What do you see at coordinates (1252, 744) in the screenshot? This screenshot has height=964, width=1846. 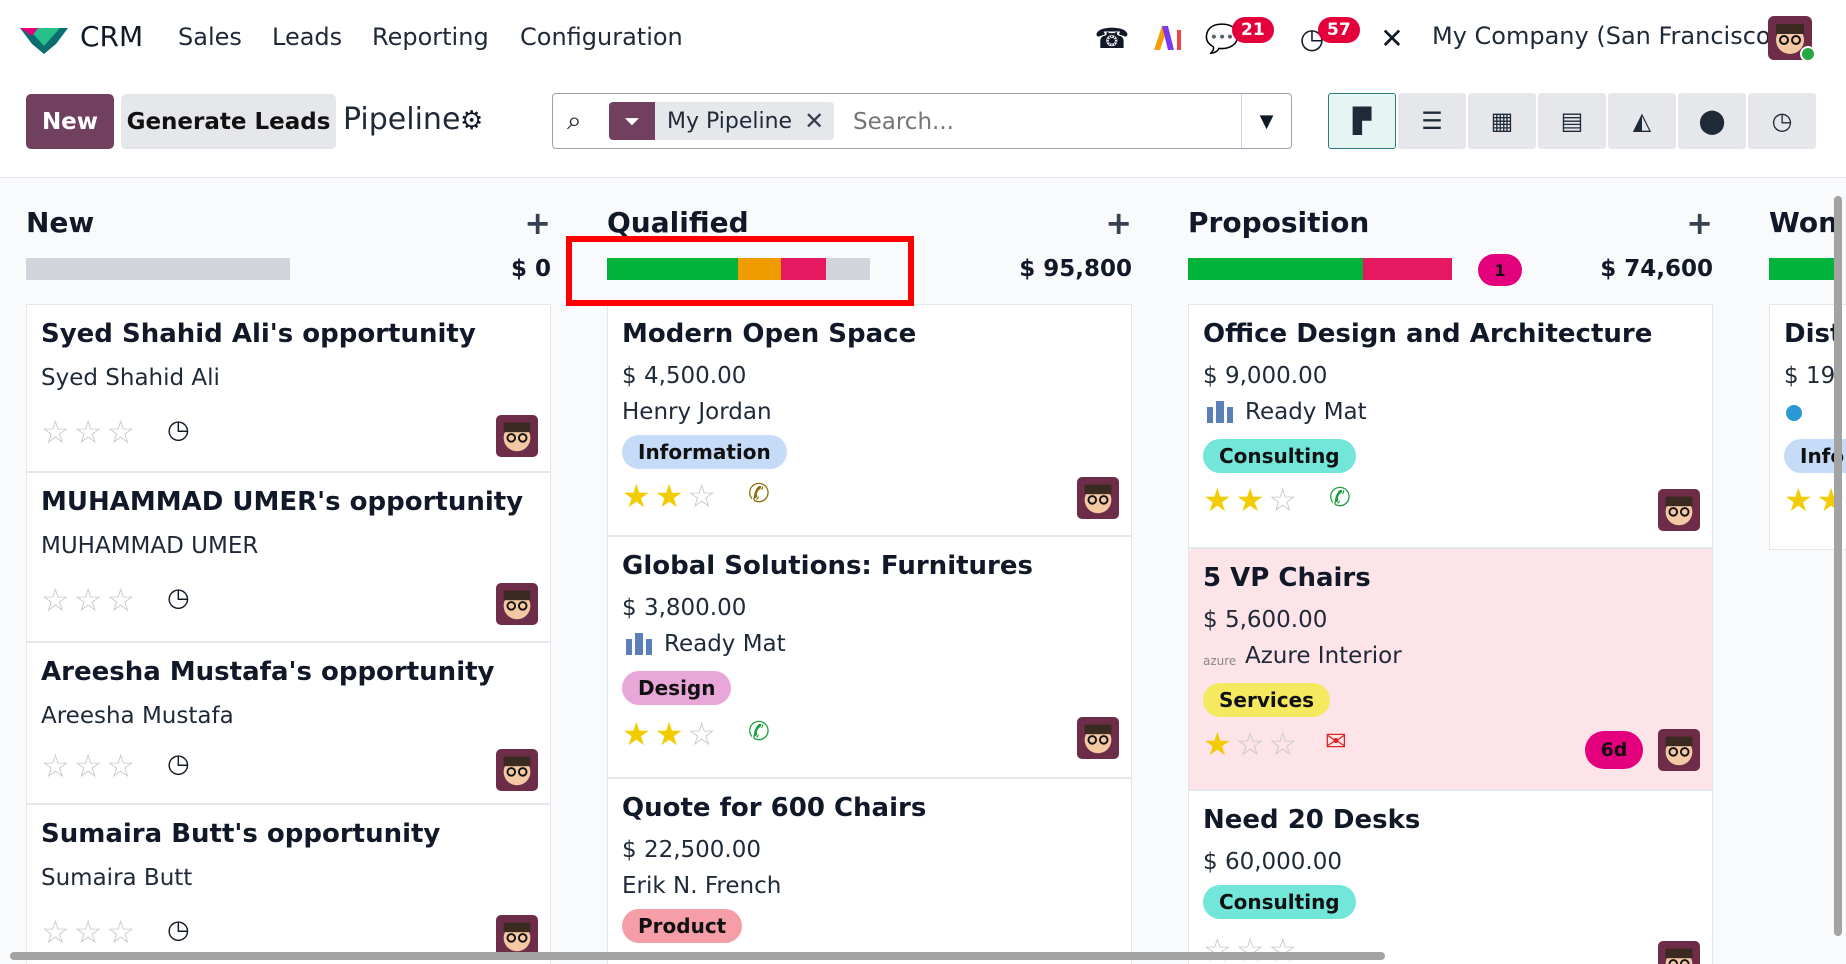 I see `priority-stars: ★☆☆` at bounding box center [1252, 744].